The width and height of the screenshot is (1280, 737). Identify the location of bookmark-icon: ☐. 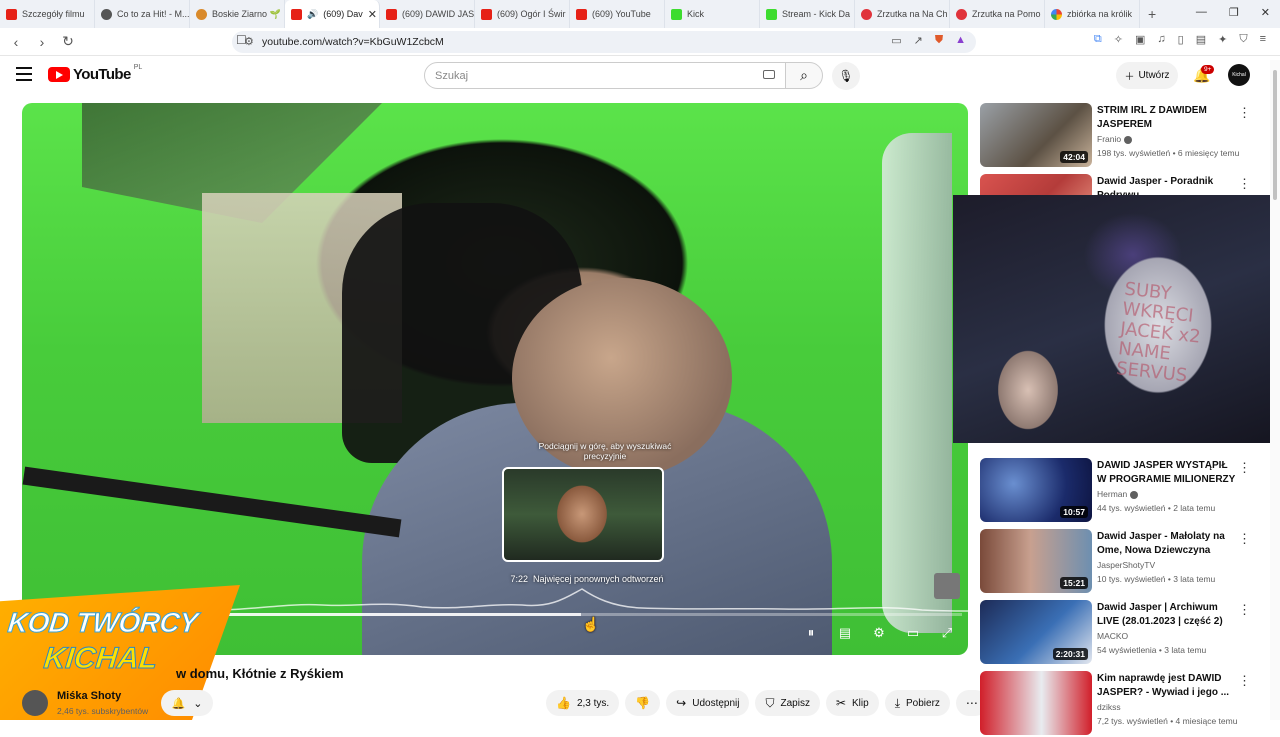
(241, 40).